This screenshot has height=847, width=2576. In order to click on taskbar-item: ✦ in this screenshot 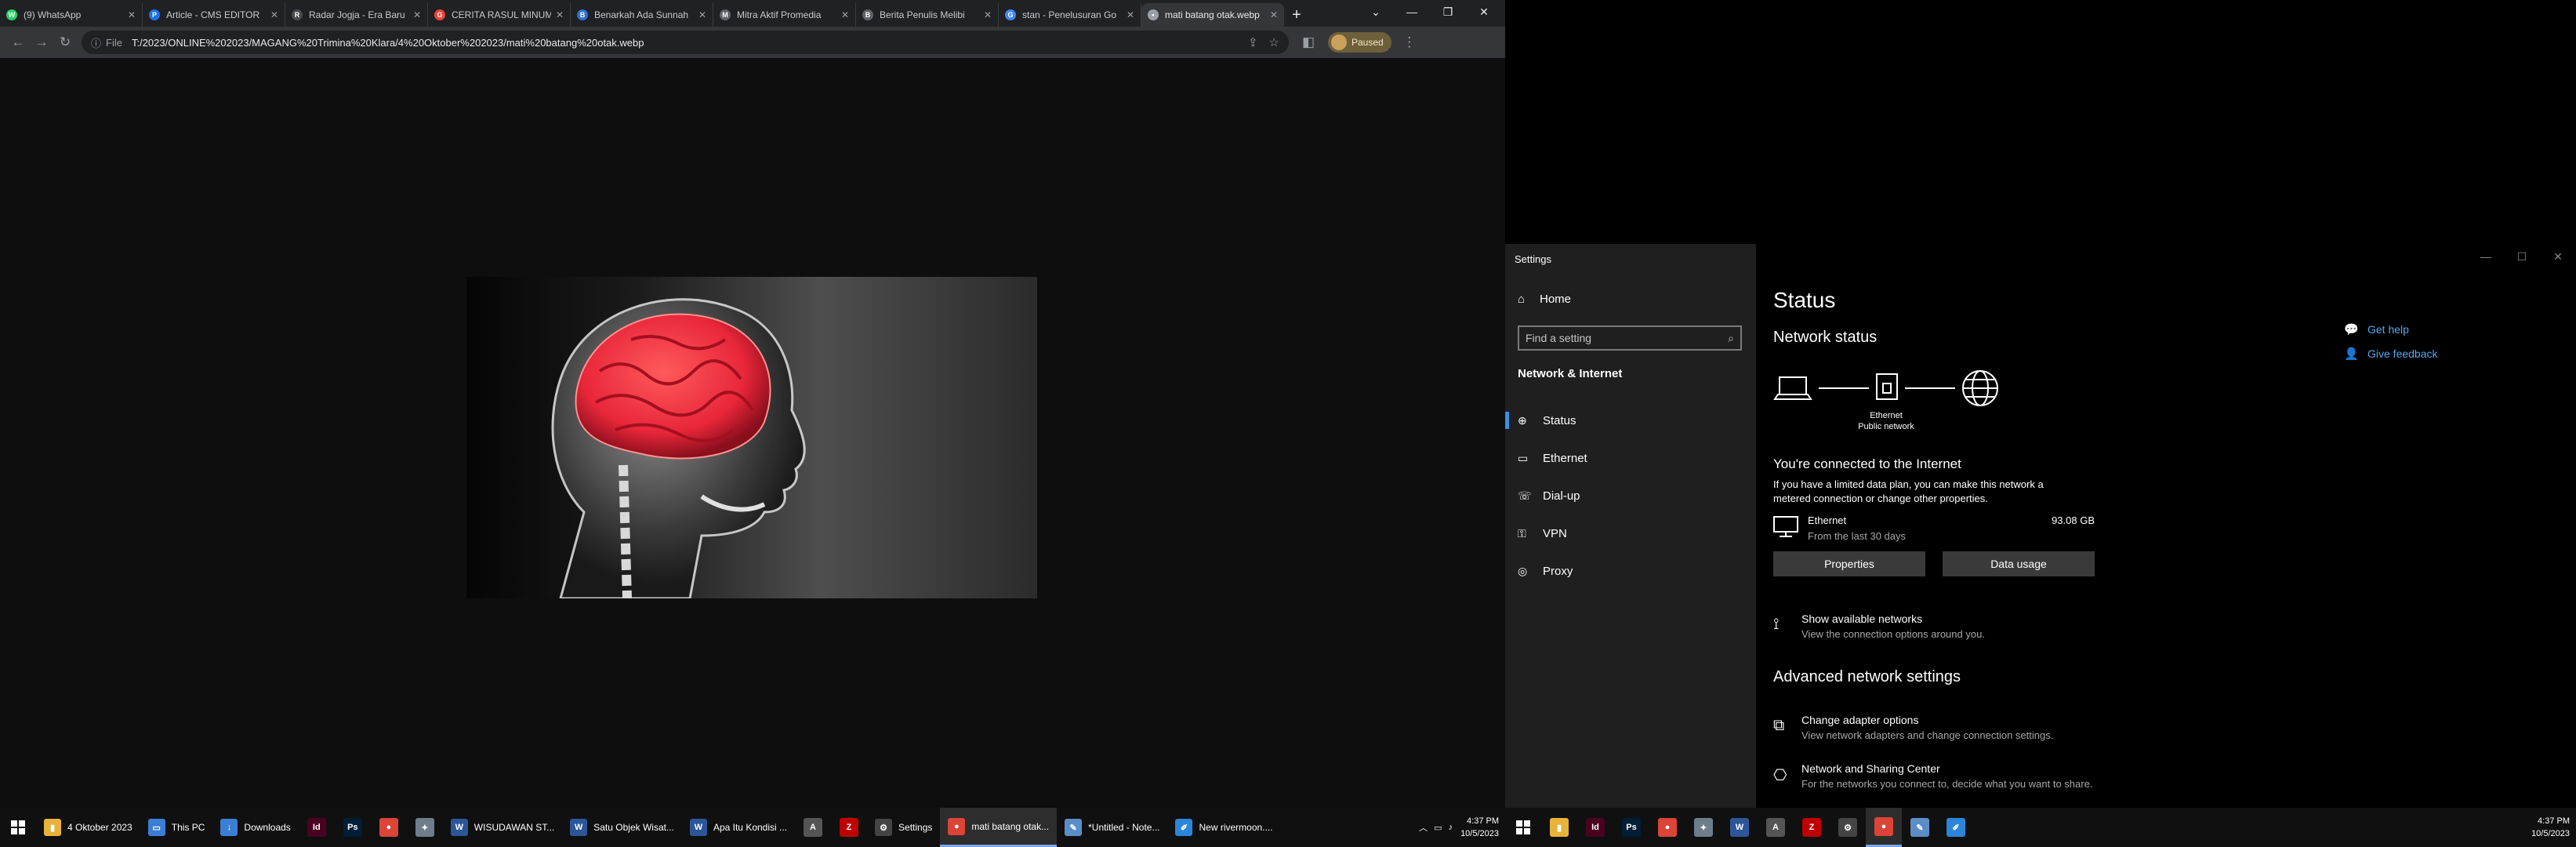, I will do `click(425, 827)`.